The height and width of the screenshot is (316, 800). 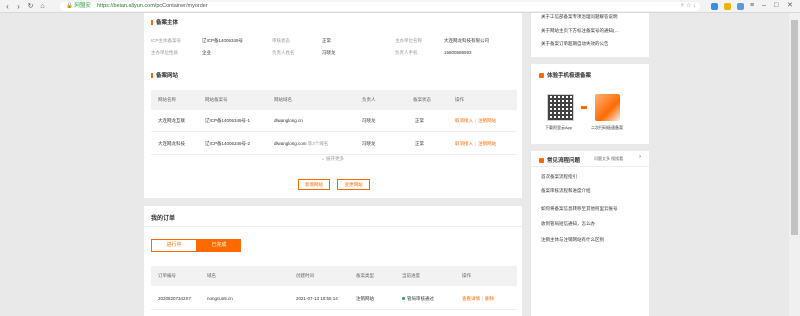 What do you see at coordinates (216, 99) in the screenshot?
I see `column-header: 网站备案号` at bounding box center [216, 99].